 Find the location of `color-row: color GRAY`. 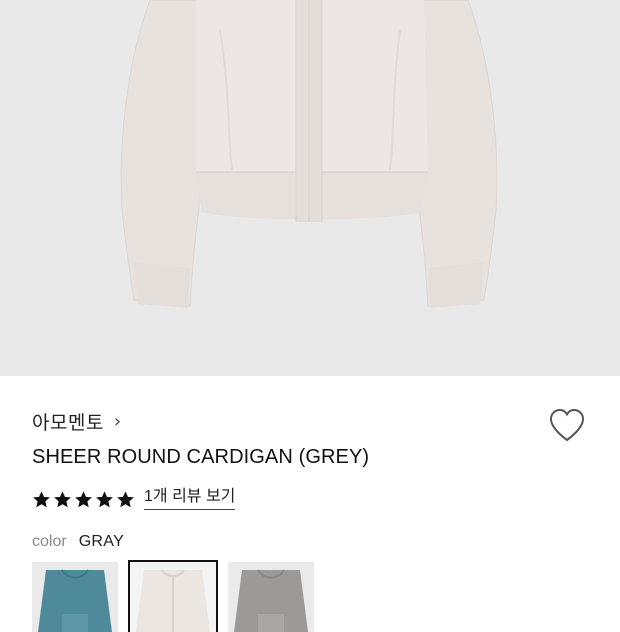

color-row: color GRAY is located at coordinates (78, 542).